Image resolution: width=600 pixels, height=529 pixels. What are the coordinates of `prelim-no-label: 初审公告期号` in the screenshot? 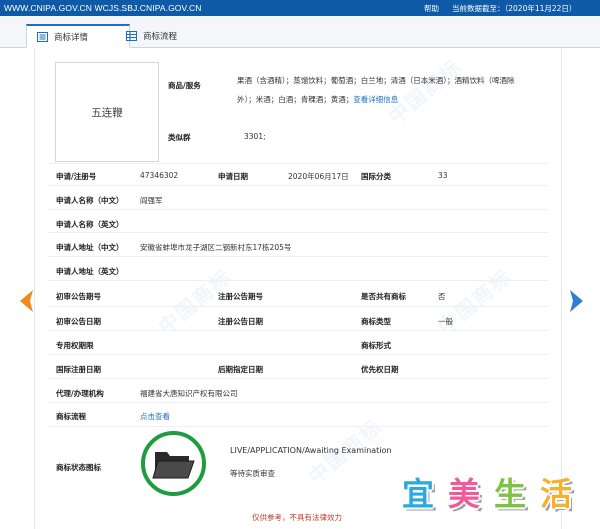 It's located at (78, 296).